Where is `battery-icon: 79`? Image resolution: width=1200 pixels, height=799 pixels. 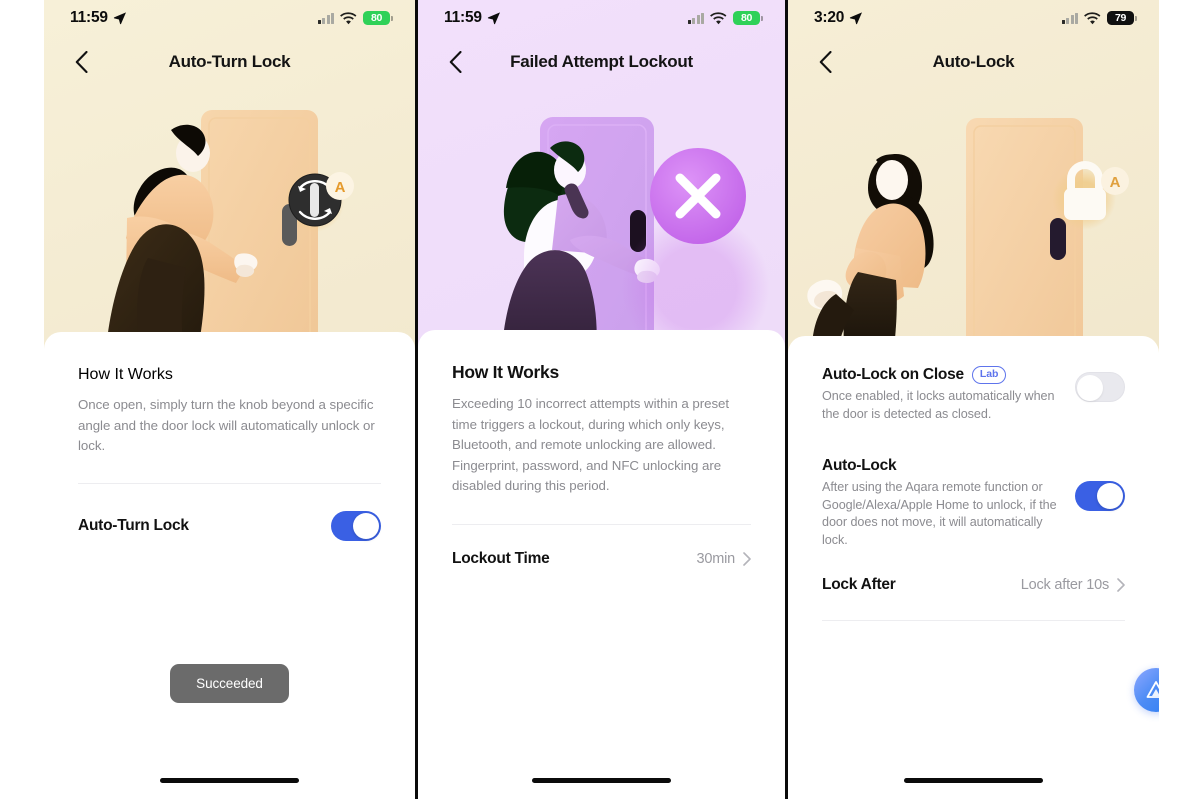
battery-icon: 79 is located at coordinates (1122, 18).